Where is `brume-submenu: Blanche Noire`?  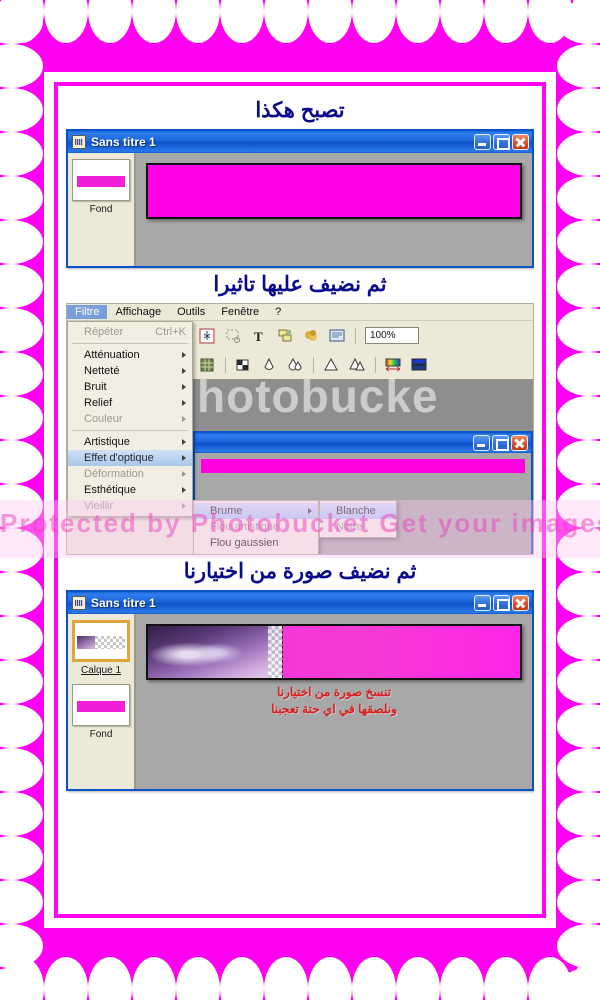
brume-submenu: Blanche Noire is located at coordinates (358, 519).